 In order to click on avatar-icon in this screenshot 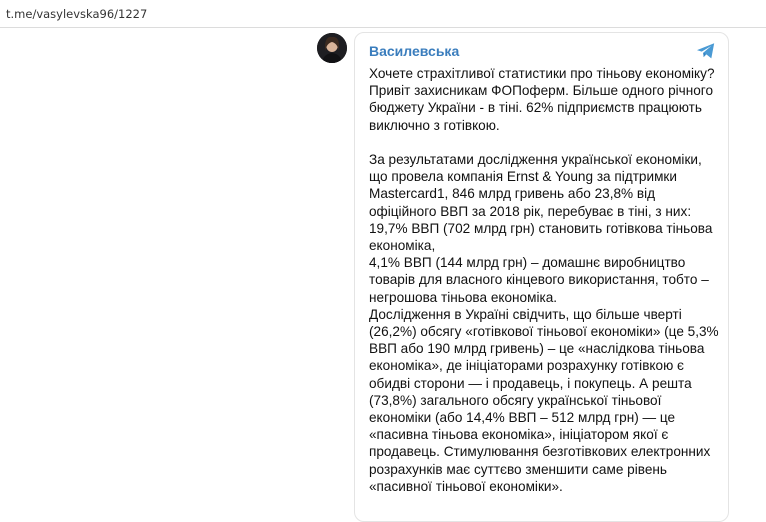, I will do `click(332, 48)`.